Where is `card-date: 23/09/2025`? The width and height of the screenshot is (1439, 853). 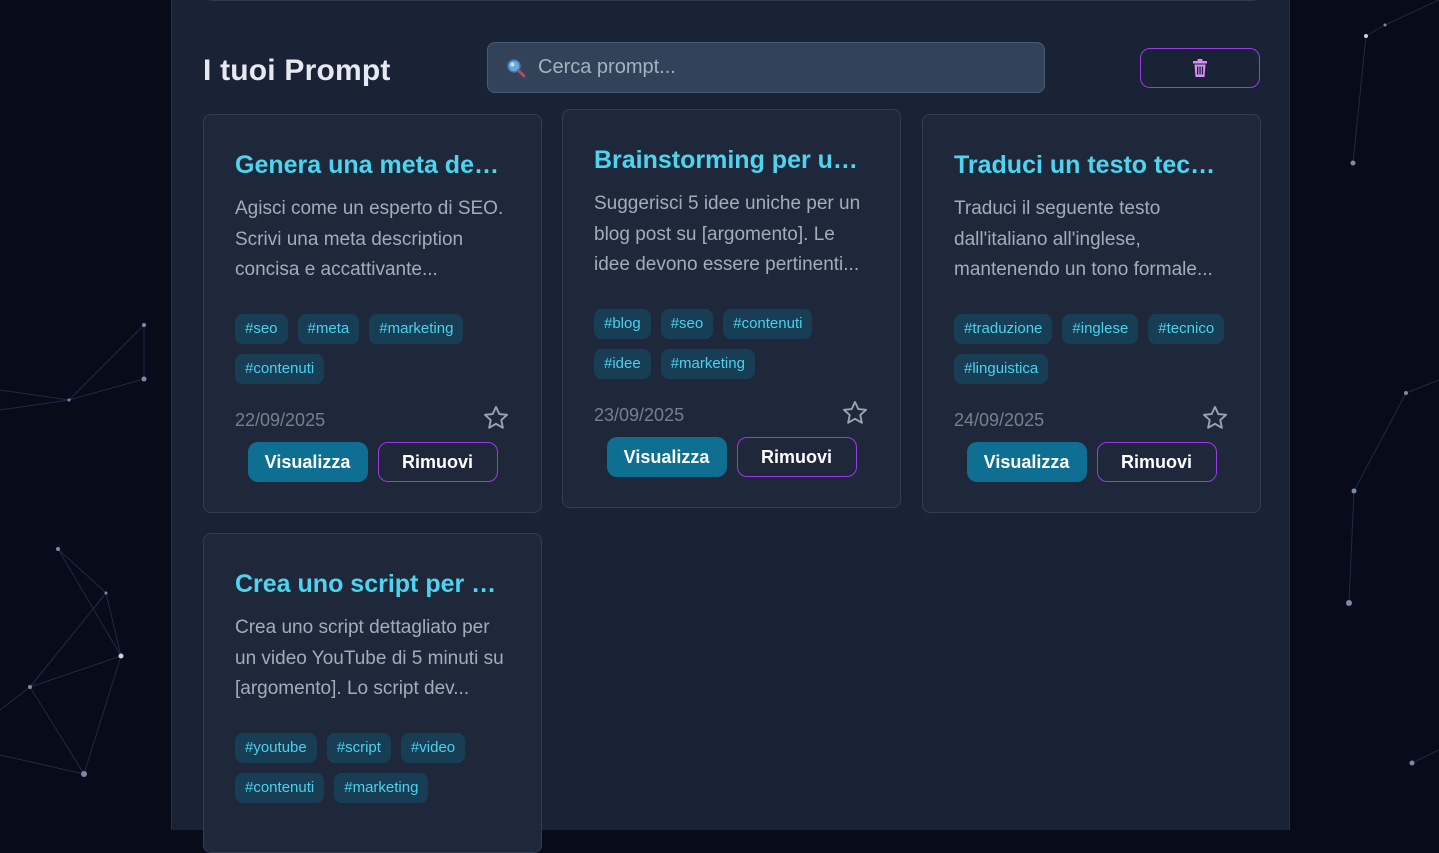 card-date: 23/09/2025 is located at coordinates (639, 415).